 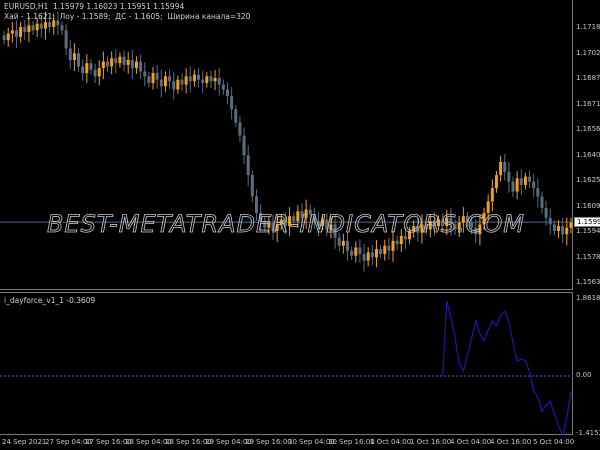 What do you see at coordinates (554, 442) in the screenshot?
I see `time-tick: 5 Oct 04:00` at bounding box center [554, 442].